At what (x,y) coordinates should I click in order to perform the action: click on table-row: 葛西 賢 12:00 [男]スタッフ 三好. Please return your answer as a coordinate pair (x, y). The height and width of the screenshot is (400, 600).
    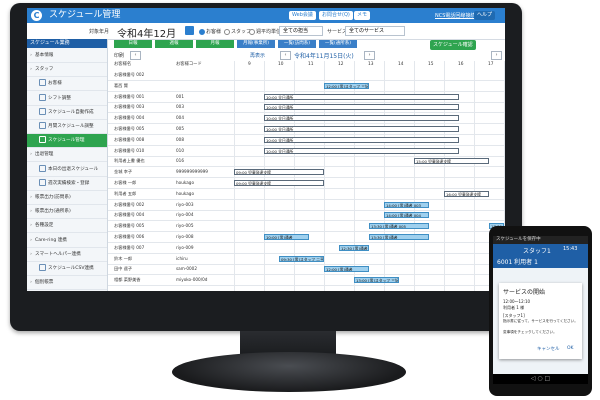
    Looking at the image, I should click on (306, 86).